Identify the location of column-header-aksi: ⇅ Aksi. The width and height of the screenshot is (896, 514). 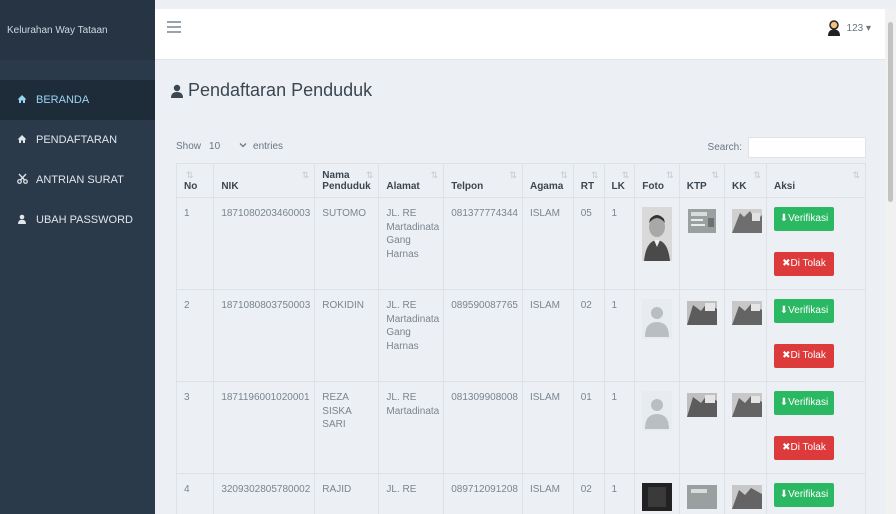
(816, 180).